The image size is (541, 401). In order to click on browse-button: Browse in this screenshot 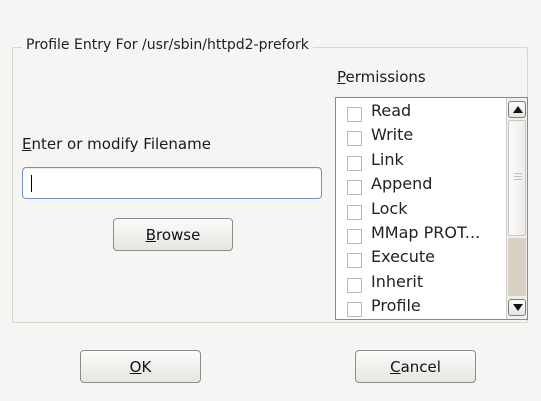, I will do `click(173, 234)`.